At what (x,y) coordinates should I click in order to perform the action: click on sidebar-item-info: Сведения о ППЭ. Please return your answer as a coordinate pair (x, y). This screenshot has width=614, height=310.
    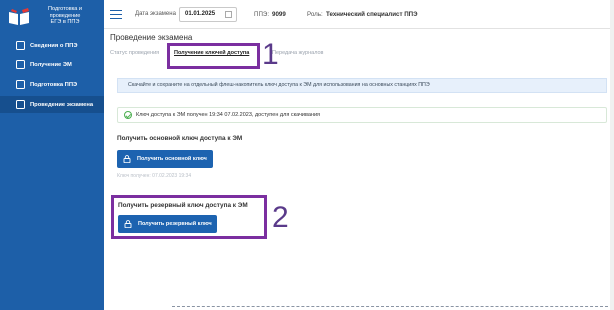
    Looking at the image, I should click on (52, 45).